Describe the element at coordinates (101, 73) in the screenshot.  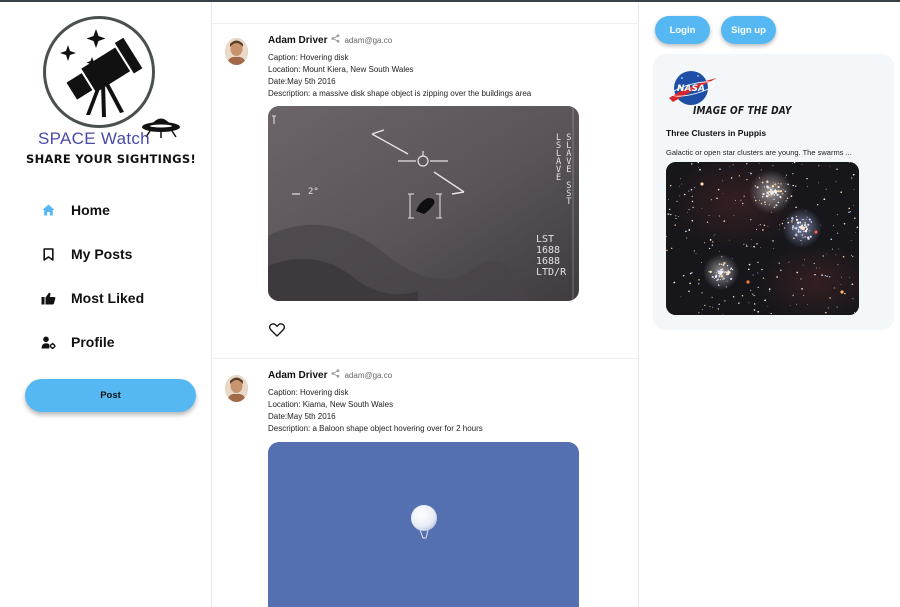
I see `telescope-icon` at that location.